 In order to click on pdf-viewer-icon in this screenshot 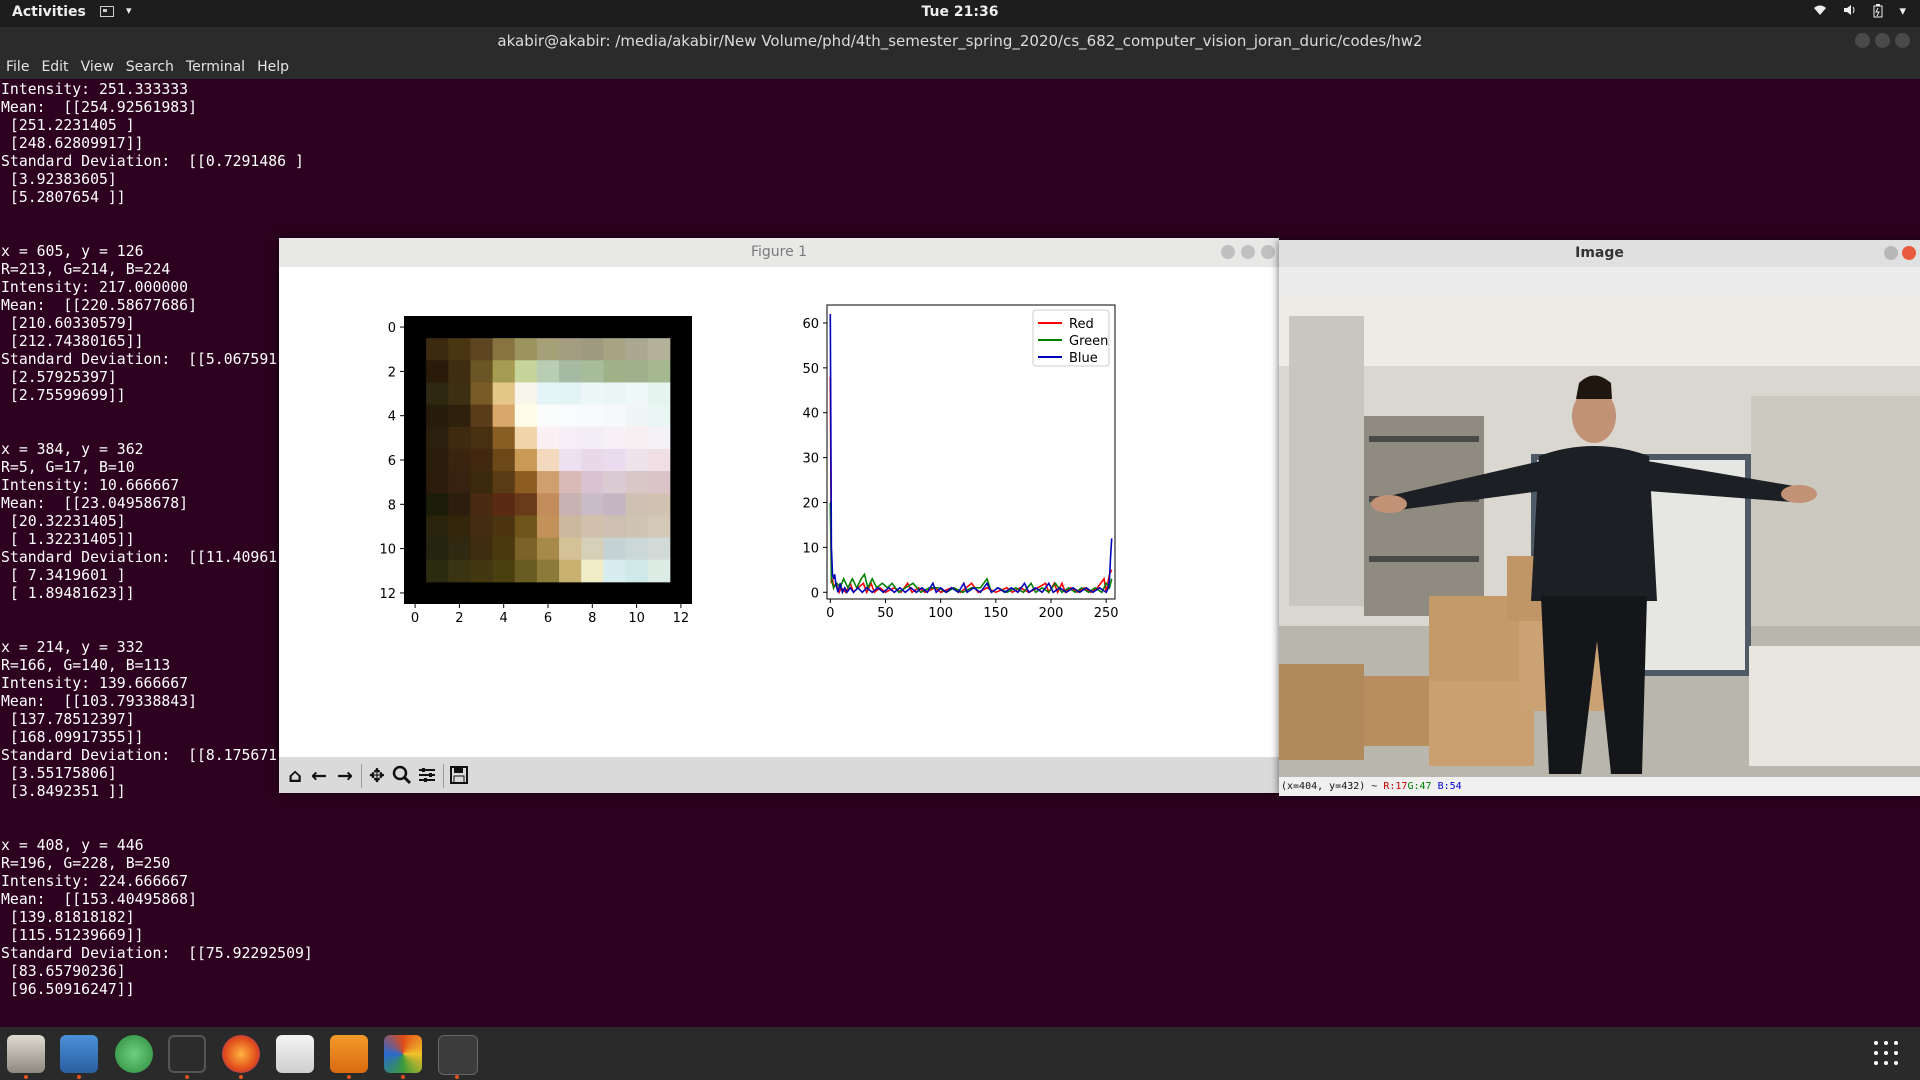, I will do `click(349, 1054)`.